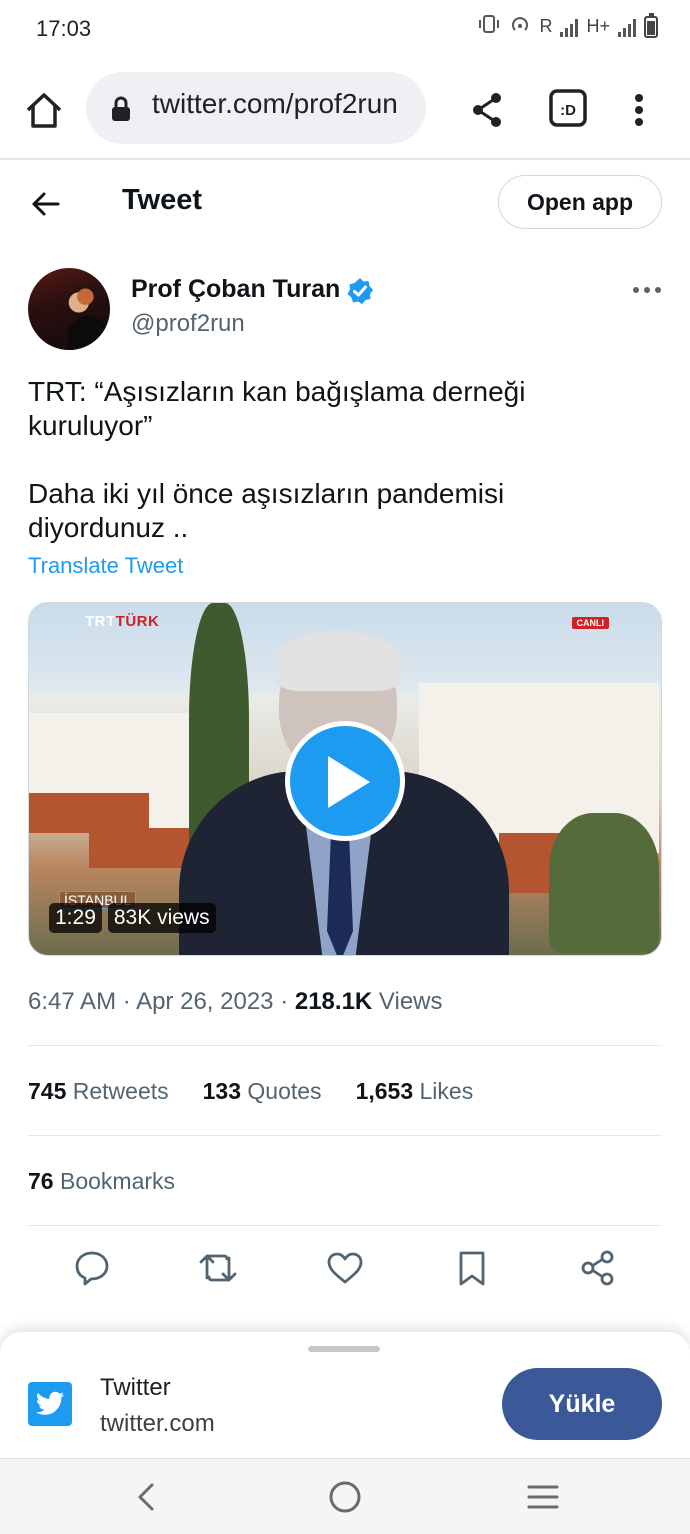 This screenshot has height=1534, width=690. I want to click on share-tweet-button, so click(598, 1268).